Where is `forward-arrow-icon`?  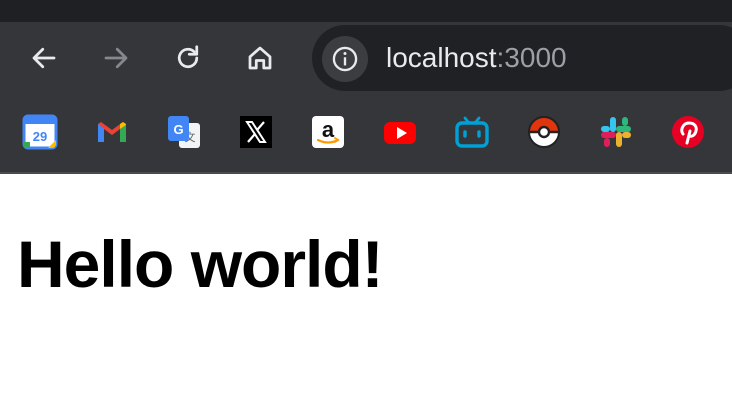 forward-arrow-icon is located at coordinates (116, 58).